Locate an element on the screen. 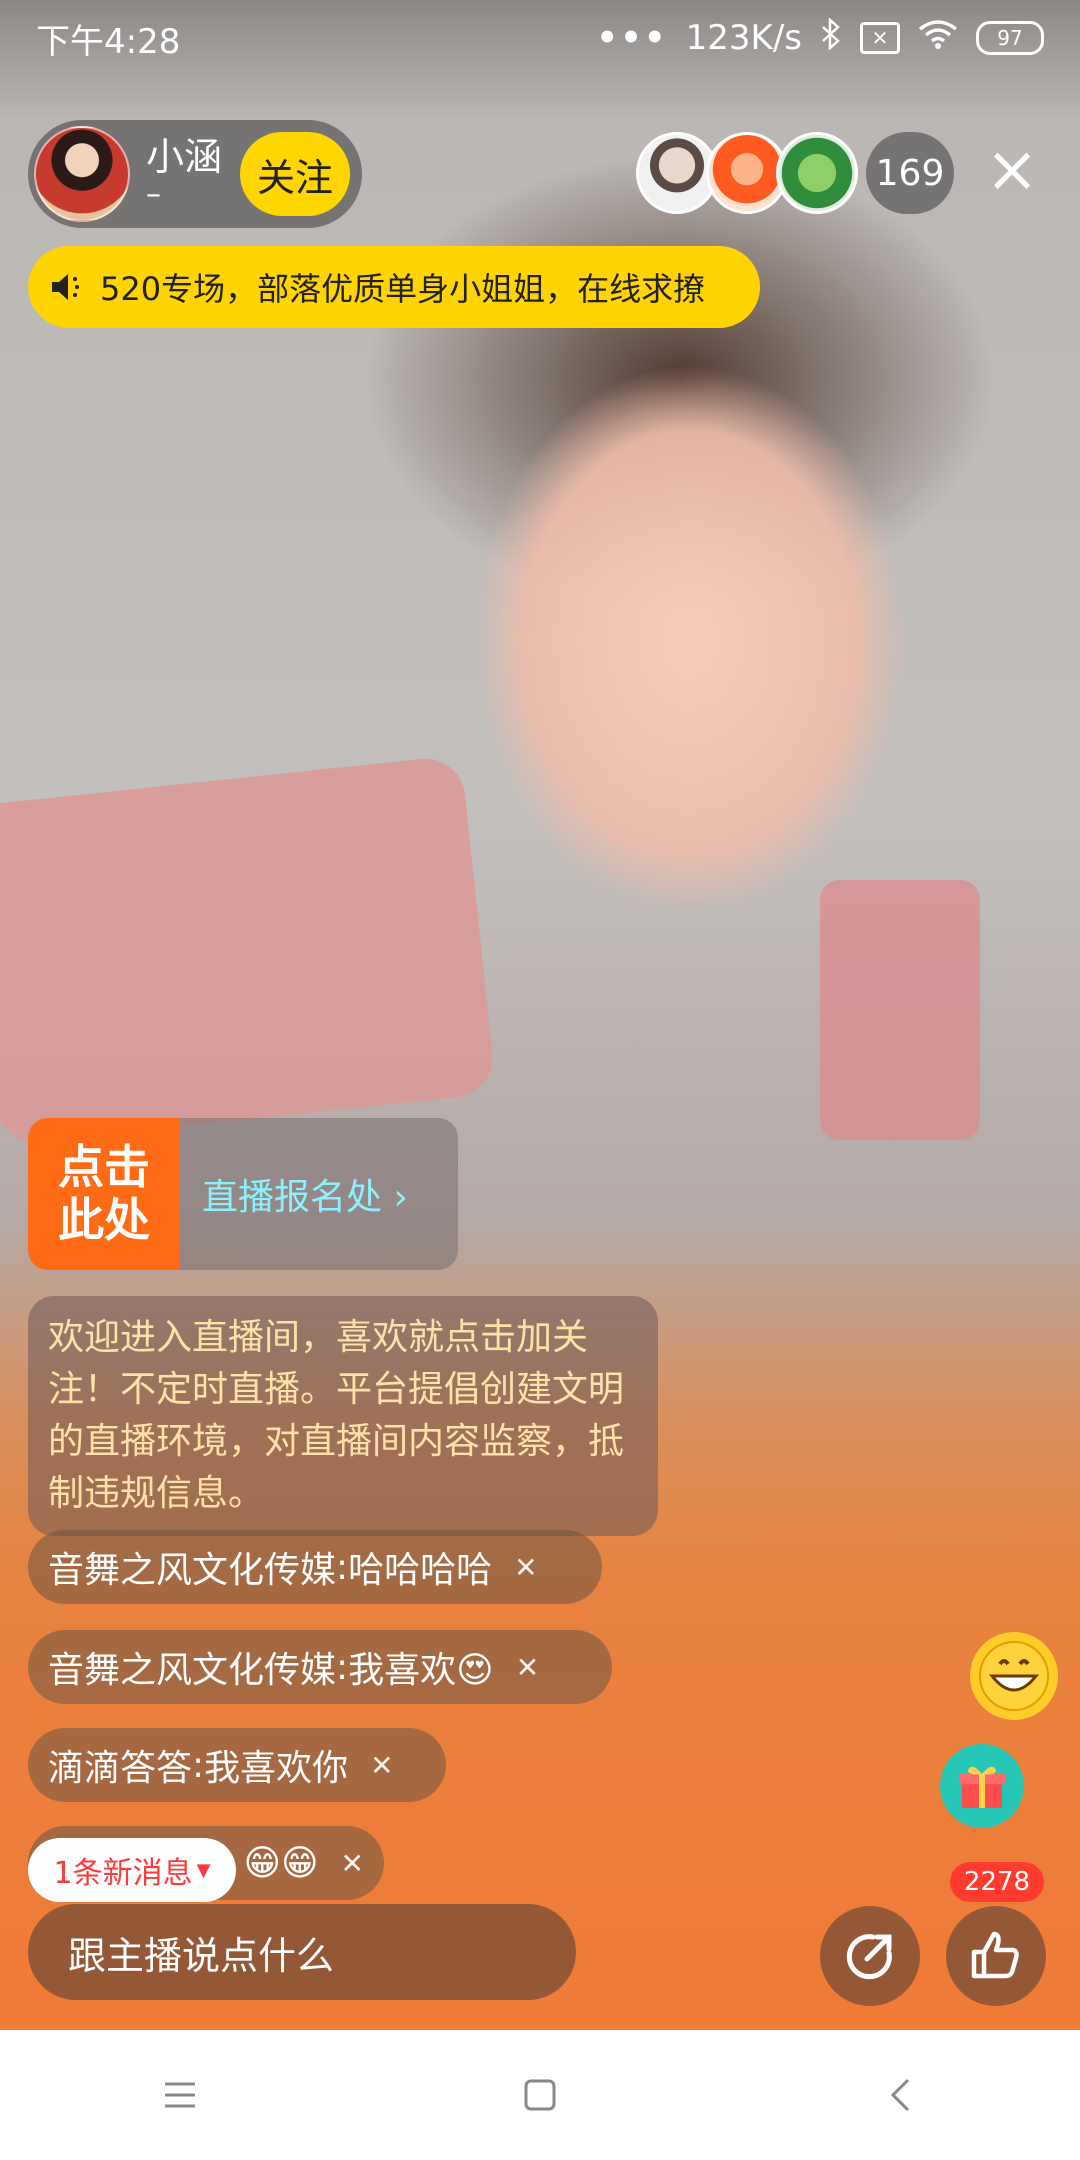 This screenshot has height=2160, width=1080. new-message-text: 1条新消息 is located at coordinates (123, 1873).